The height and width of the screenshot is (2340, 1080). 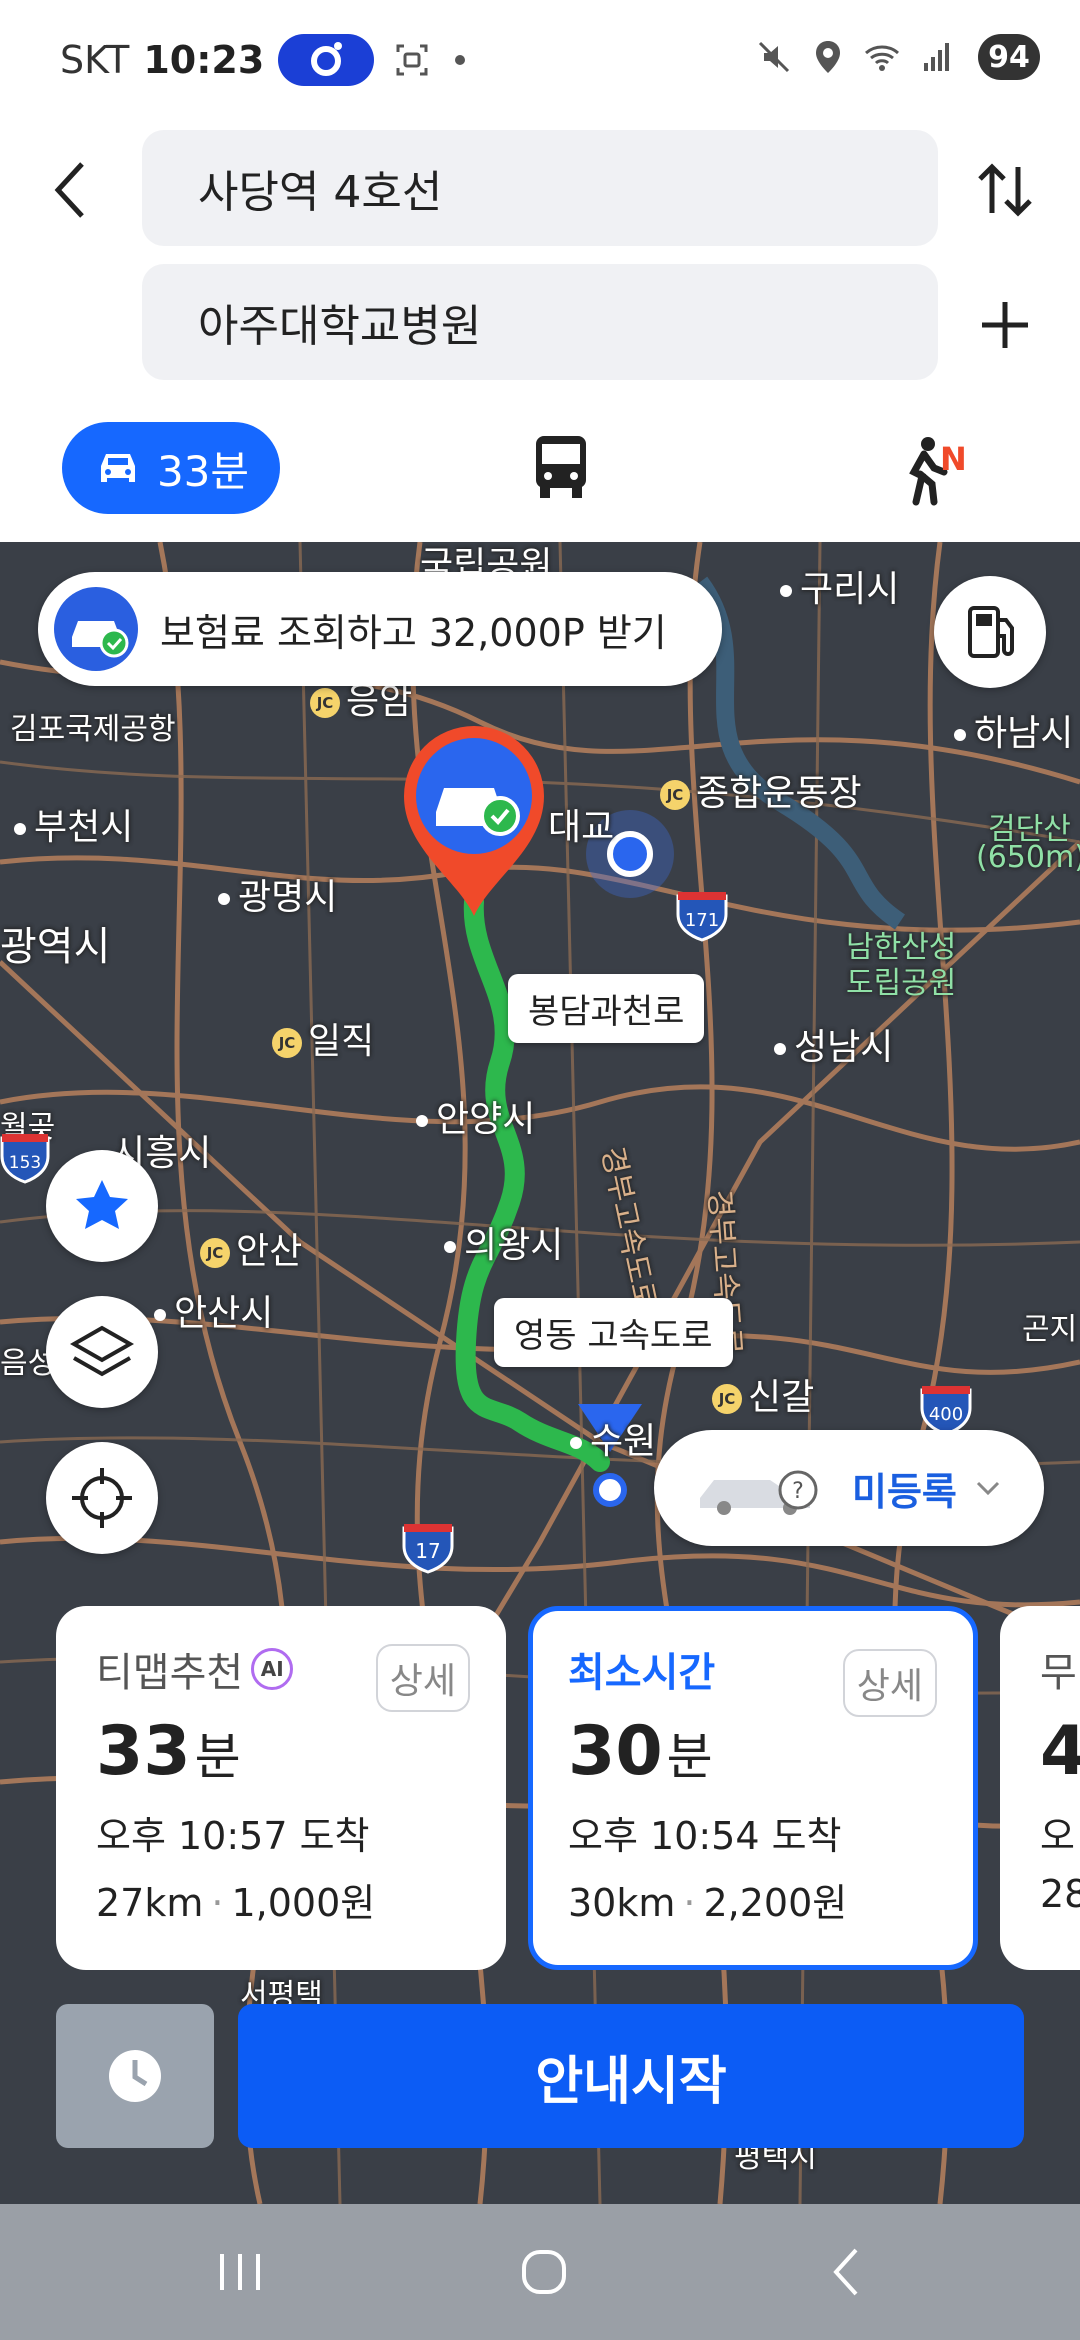 I want to click on tab-car: 33분, so click(x=171, y=468).